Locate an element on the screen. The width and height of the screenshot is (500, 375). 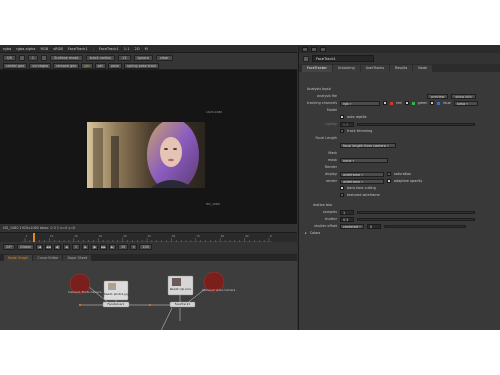
play-icon: ▶ is located at coordinates (86, 246).